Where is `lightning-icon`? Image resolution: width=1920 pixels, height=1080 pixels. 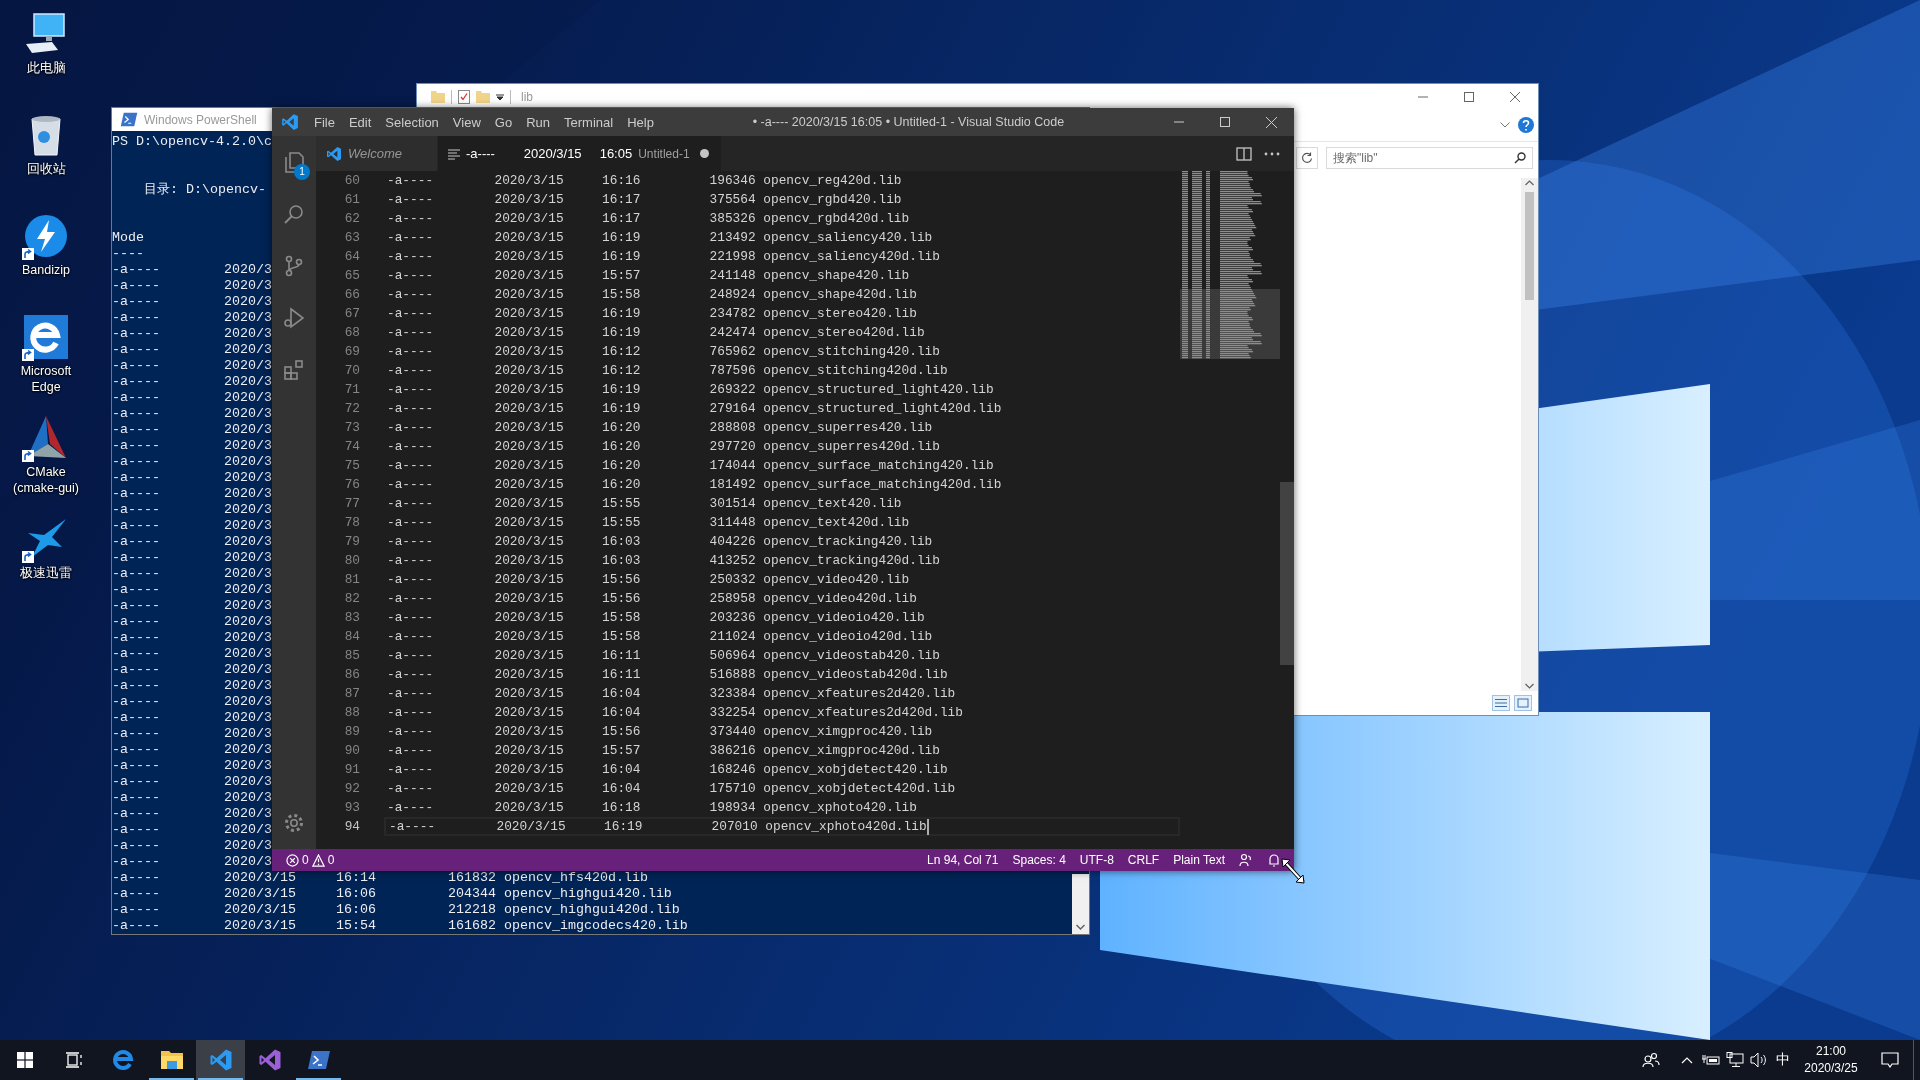 lightning-icon is located at coordinates (46, 236).